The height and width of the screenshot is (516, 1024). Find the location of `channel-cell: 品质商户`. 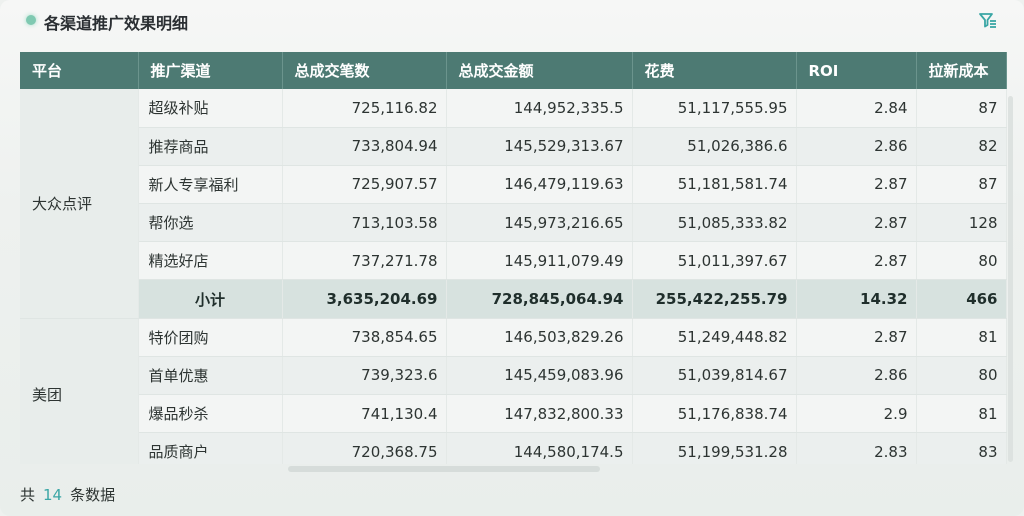

channel-cell: 品质商户 is located at coordinates (210, 448).